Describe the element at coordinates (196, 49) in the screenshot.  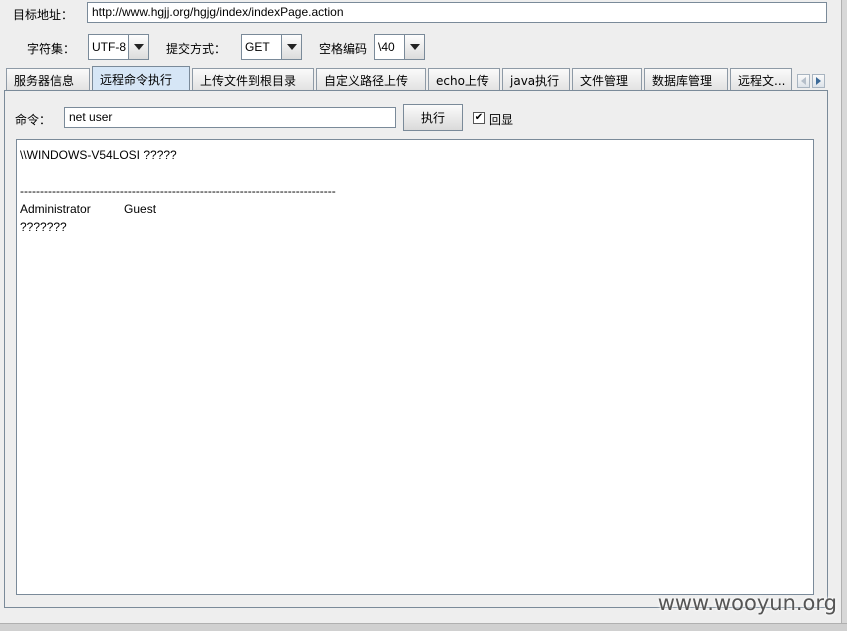
I see `method-label: 提交方式：` at that location.